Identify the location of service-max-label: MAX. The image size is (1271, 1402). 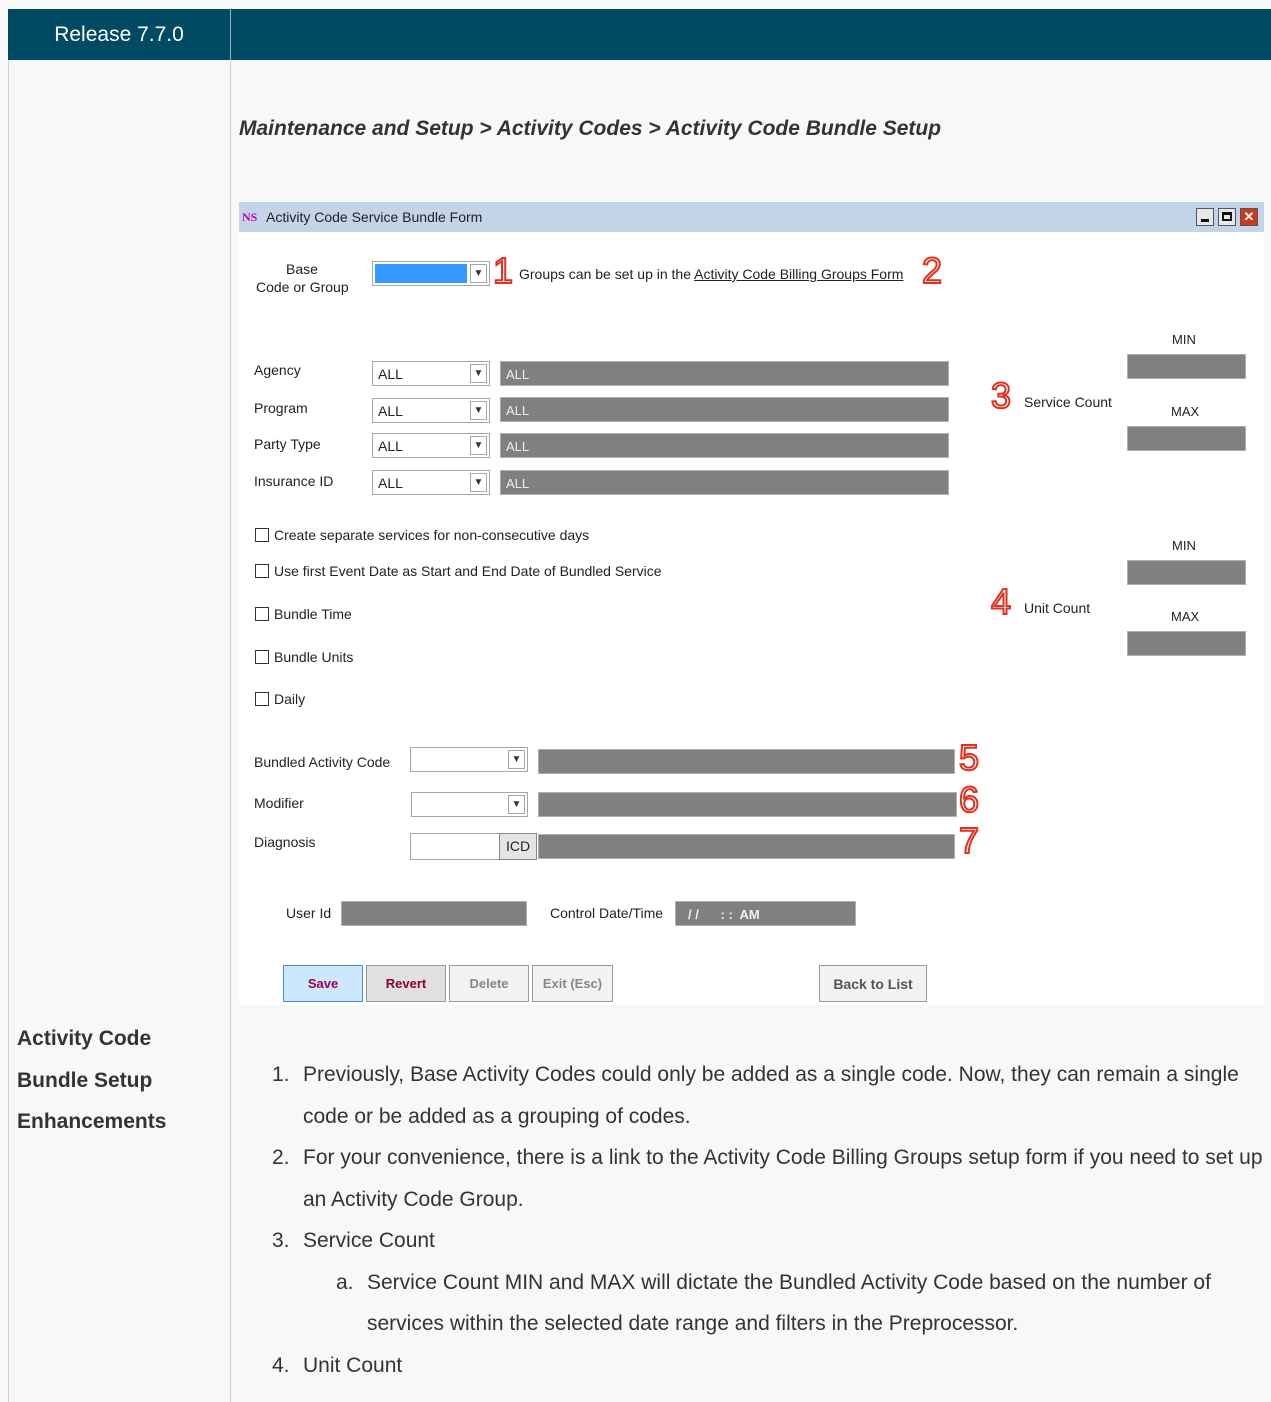
(1185, 411).